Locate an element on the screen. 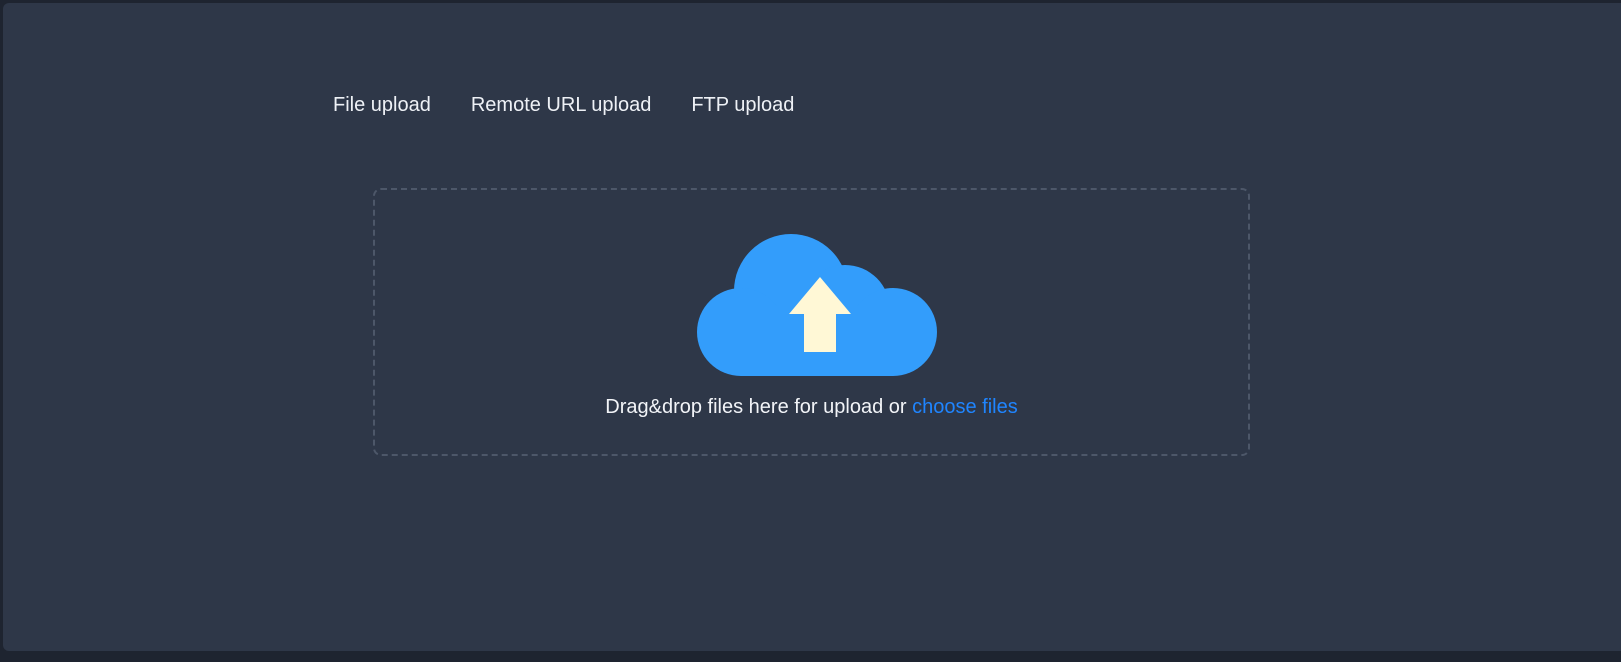 Image resolution: width=1621 pixels, height=662 pixels. upload-tabs: File upload Remote URL upload FTP upload is located at coordinates (583, 105).